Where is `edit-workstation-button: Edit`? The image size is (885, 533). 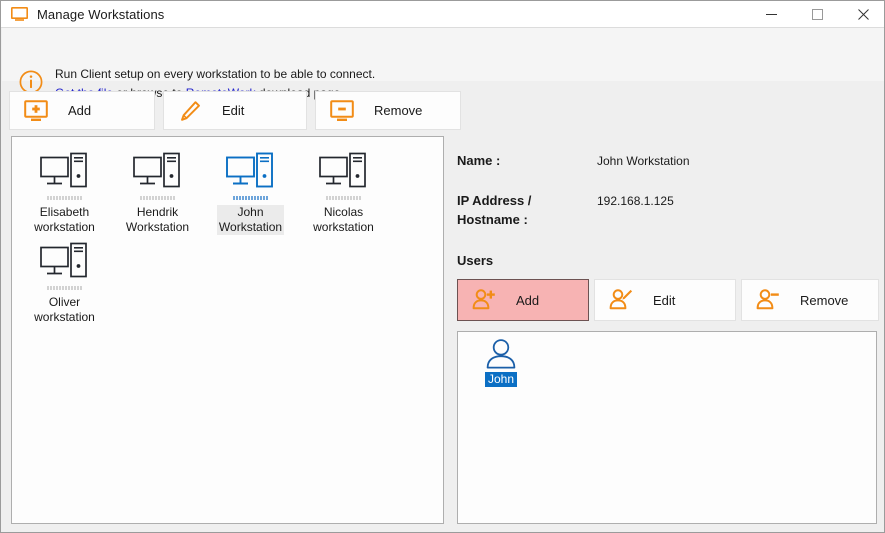 edit-workstation-button: Edit is located at coordinates (235, 110).